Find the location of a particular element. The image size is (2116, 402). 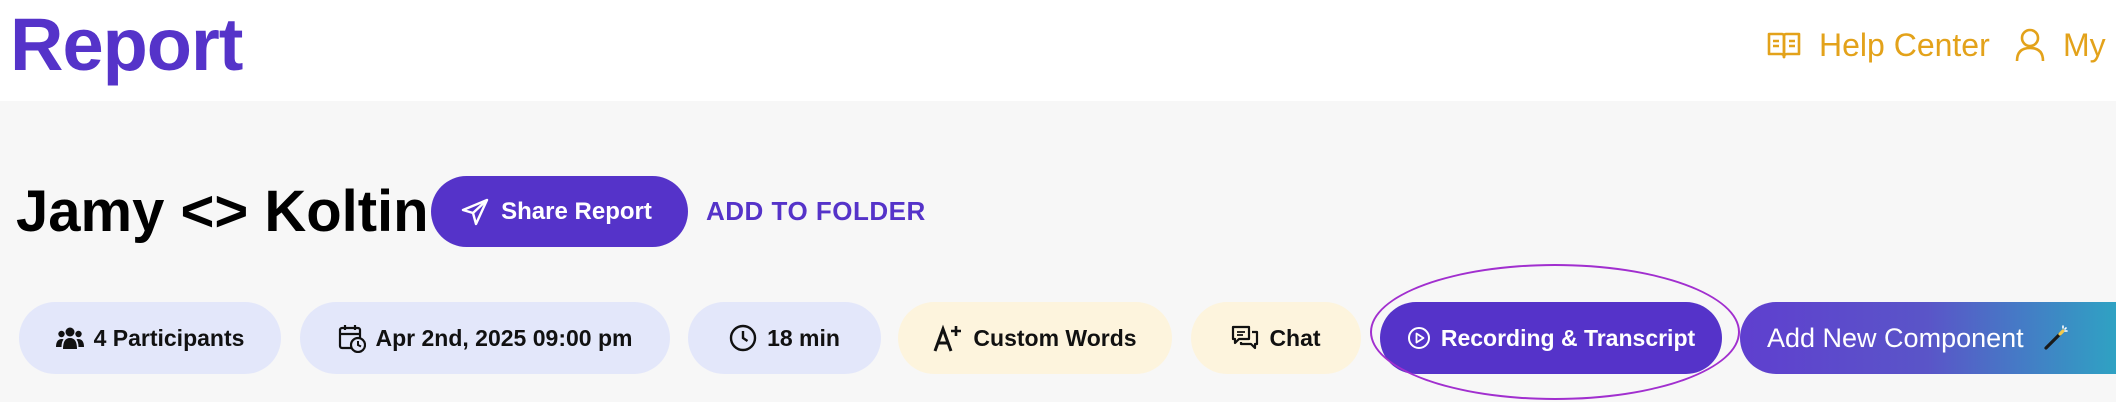

report-title: Jamy <> Koltin is located at coordinates (222, 211).